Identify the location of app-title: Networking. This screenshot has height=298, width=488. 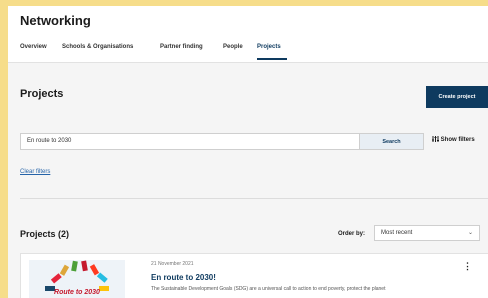
(55, 20).